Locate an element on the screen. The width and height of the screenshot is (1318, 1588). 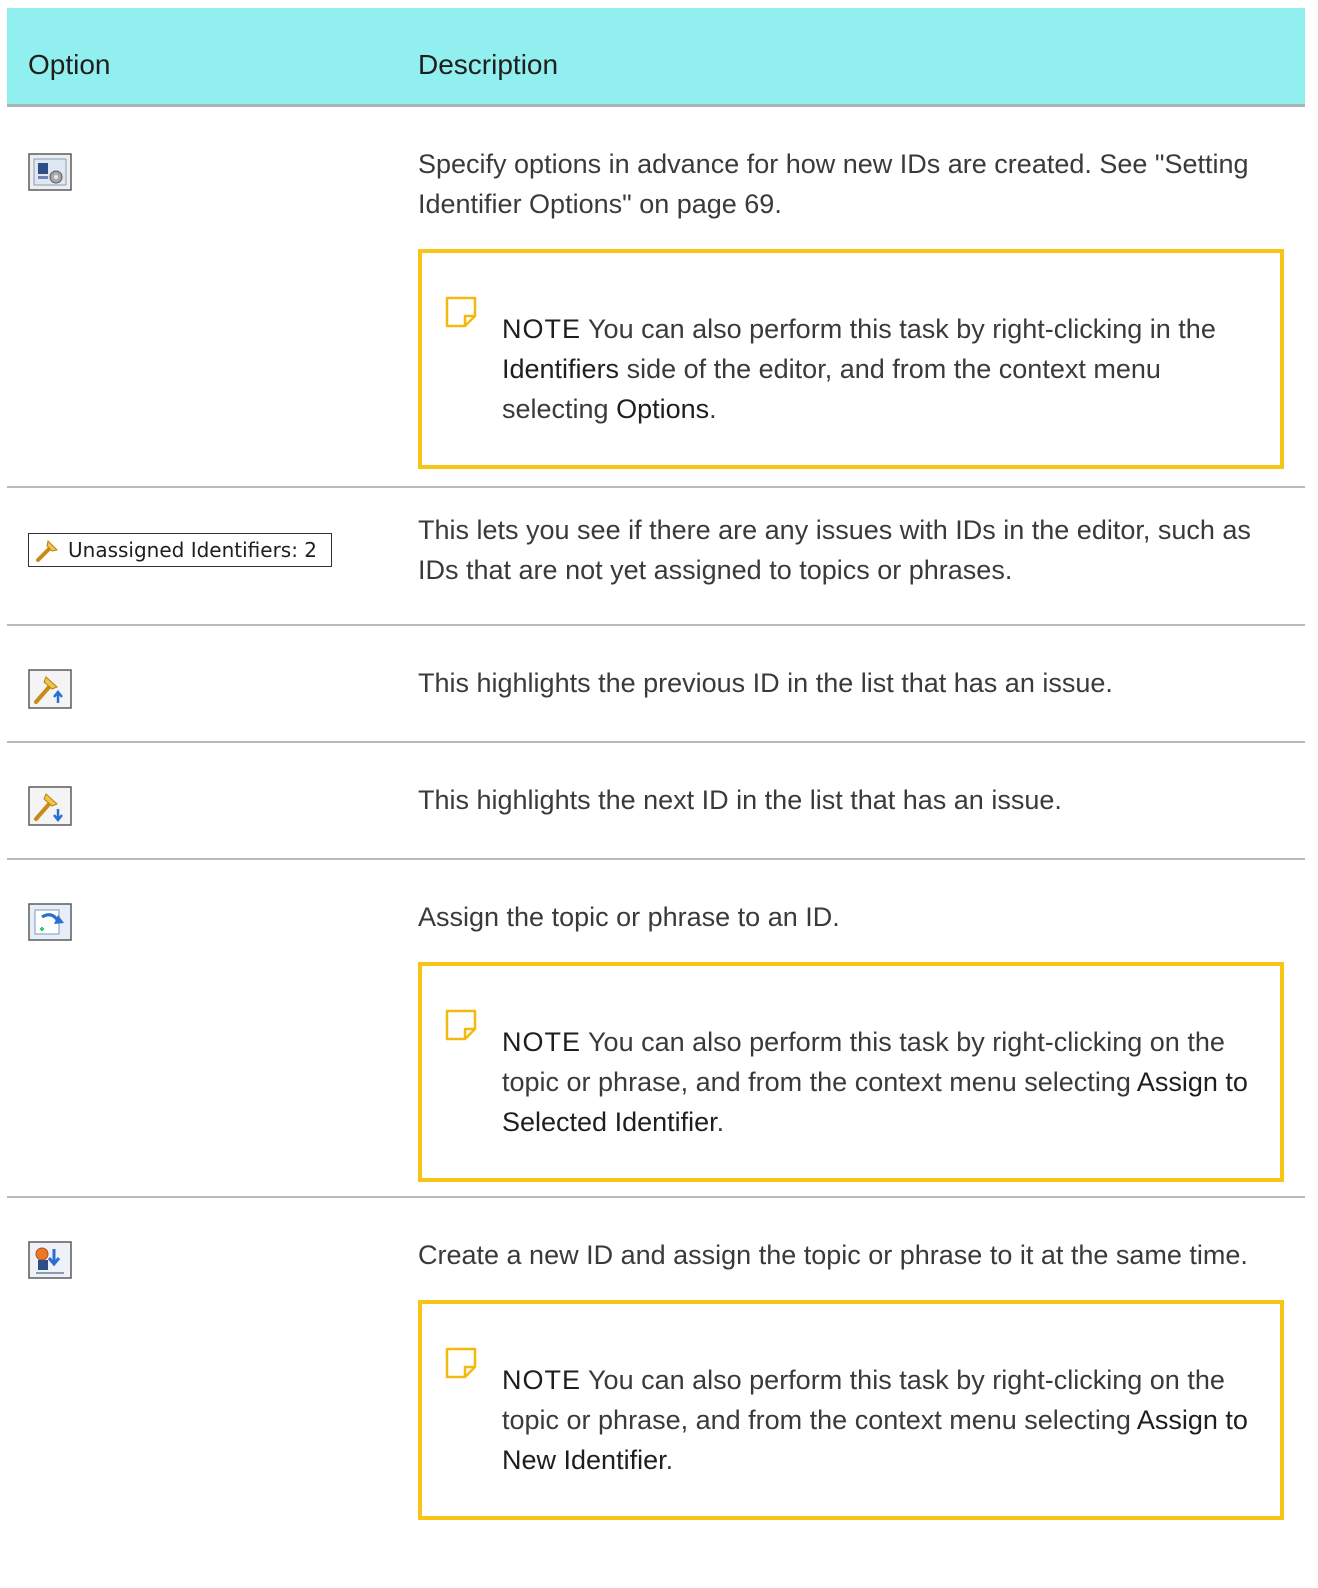
previous-issue-icon is located at coordinates (50, 691).